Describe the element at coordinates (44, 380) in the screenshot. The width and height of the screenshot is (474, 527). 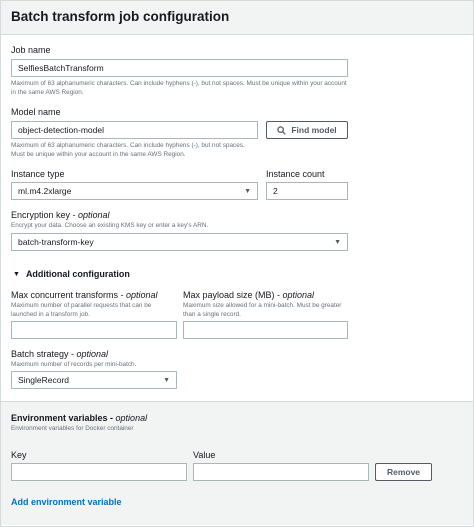
I see `batch-strategy-value: SingleRecord` at that location.